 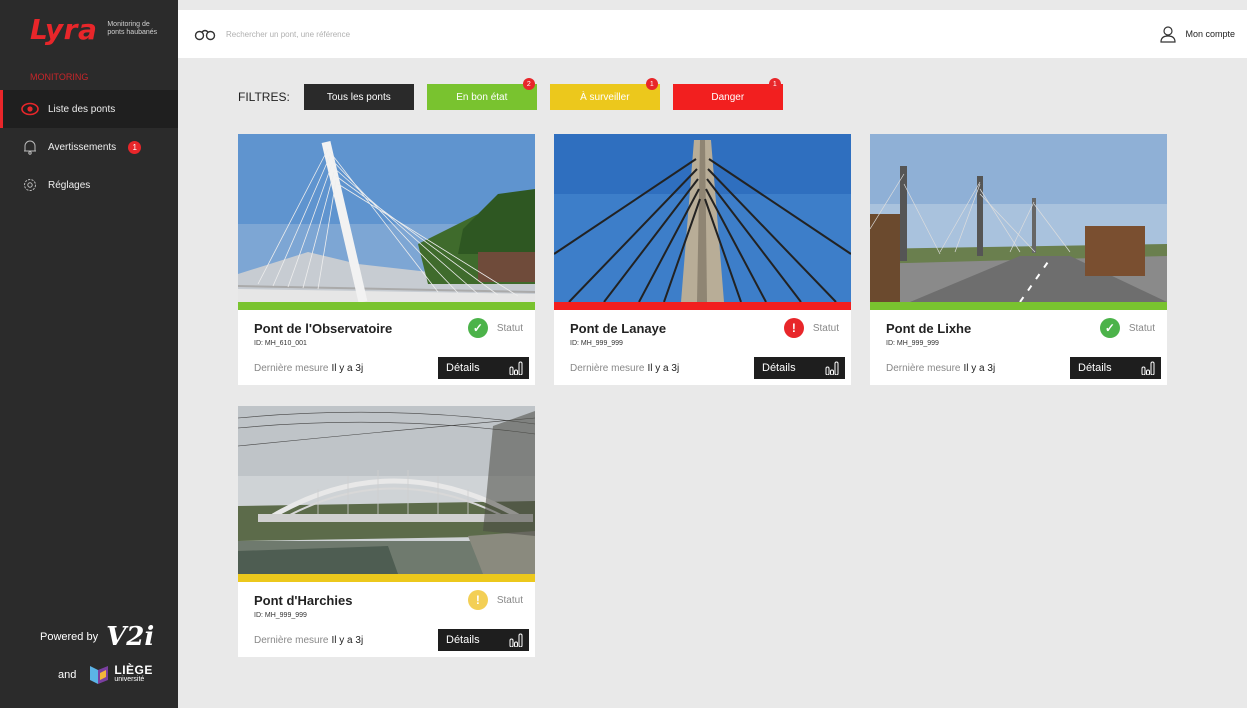 What do you see at coordinates (712, 34) in the screenshot?
I see `top-bar: Mon compte` at bounding box center [712, 34].